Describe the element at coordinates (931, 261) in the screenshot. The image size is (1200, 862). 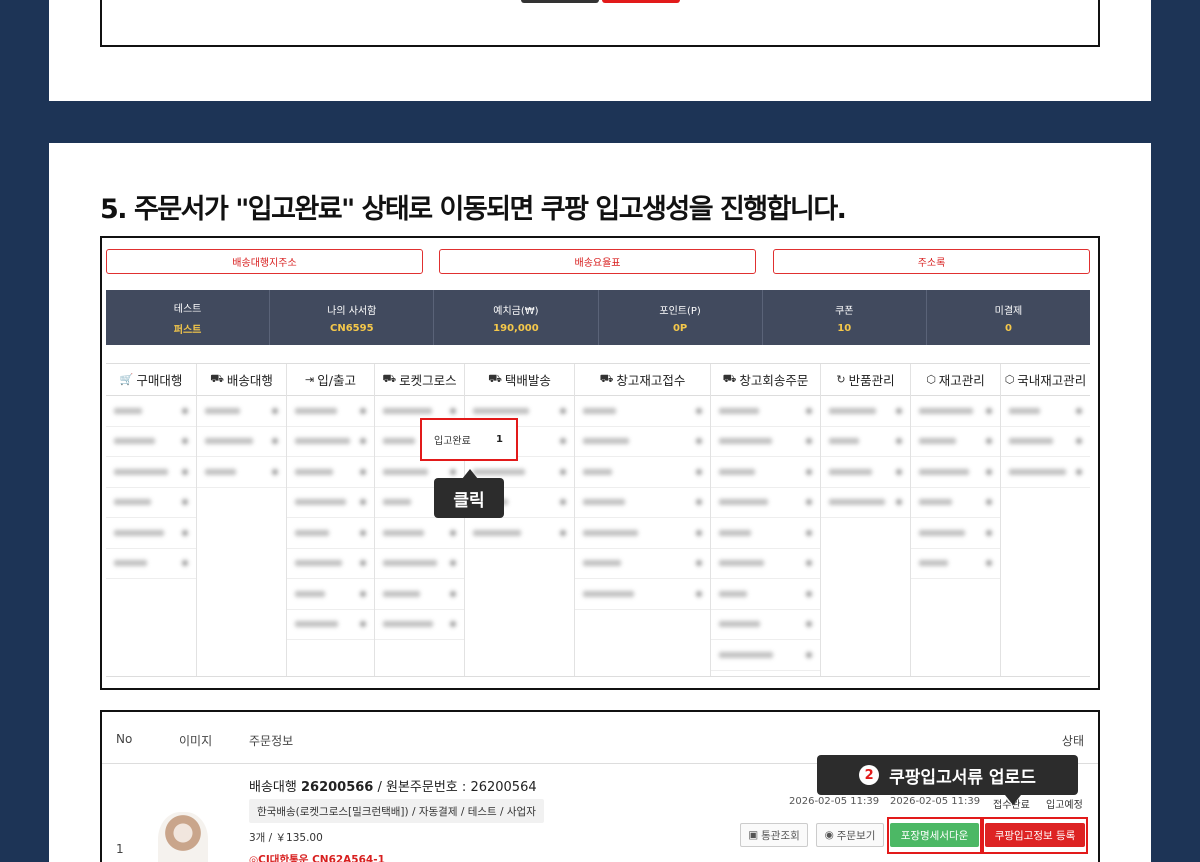
I see `address-book-link-button: 주소록` at that location.